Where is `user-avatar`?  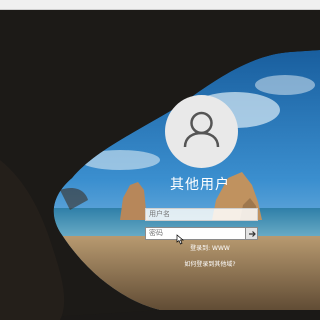 user-avatar is located at coordinates (201, 131).